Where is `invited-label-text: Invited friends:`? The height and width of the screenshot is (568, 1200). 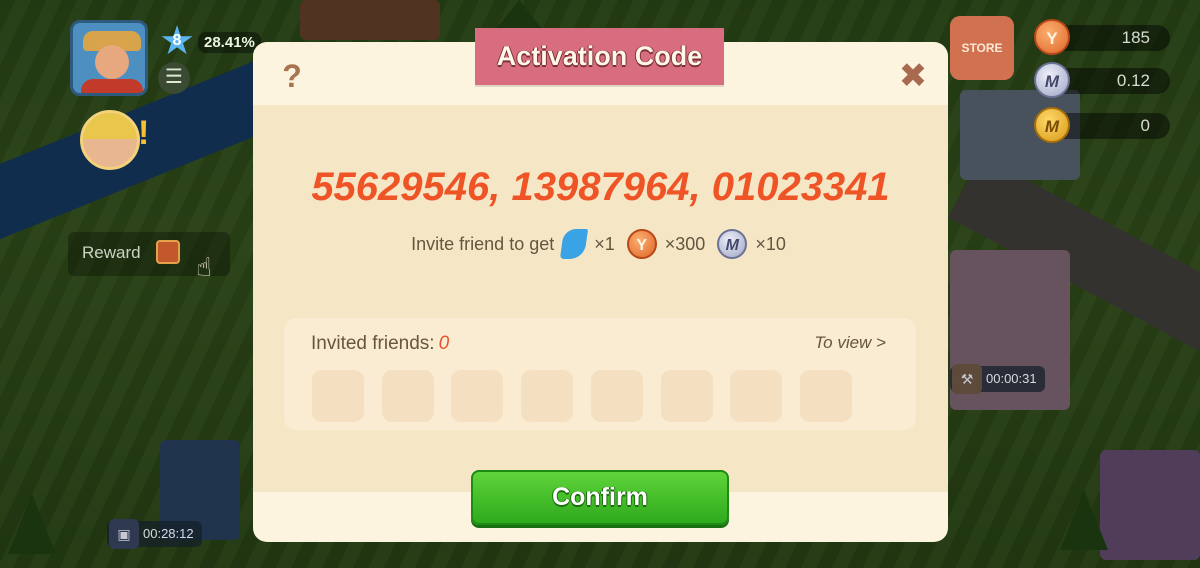
invited-label-text: Invited friends: is located at coordinates (373, 343).